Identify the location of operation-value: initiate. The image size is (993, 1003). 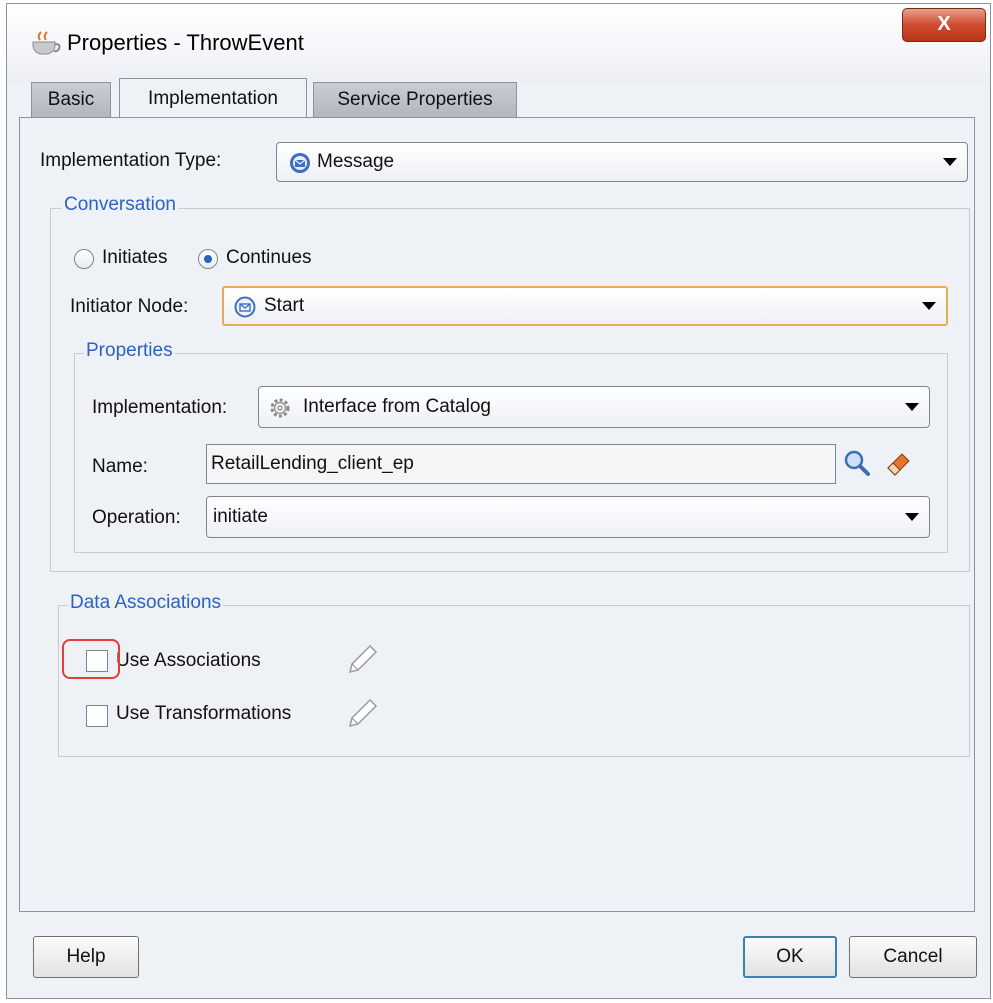
(240, 516).